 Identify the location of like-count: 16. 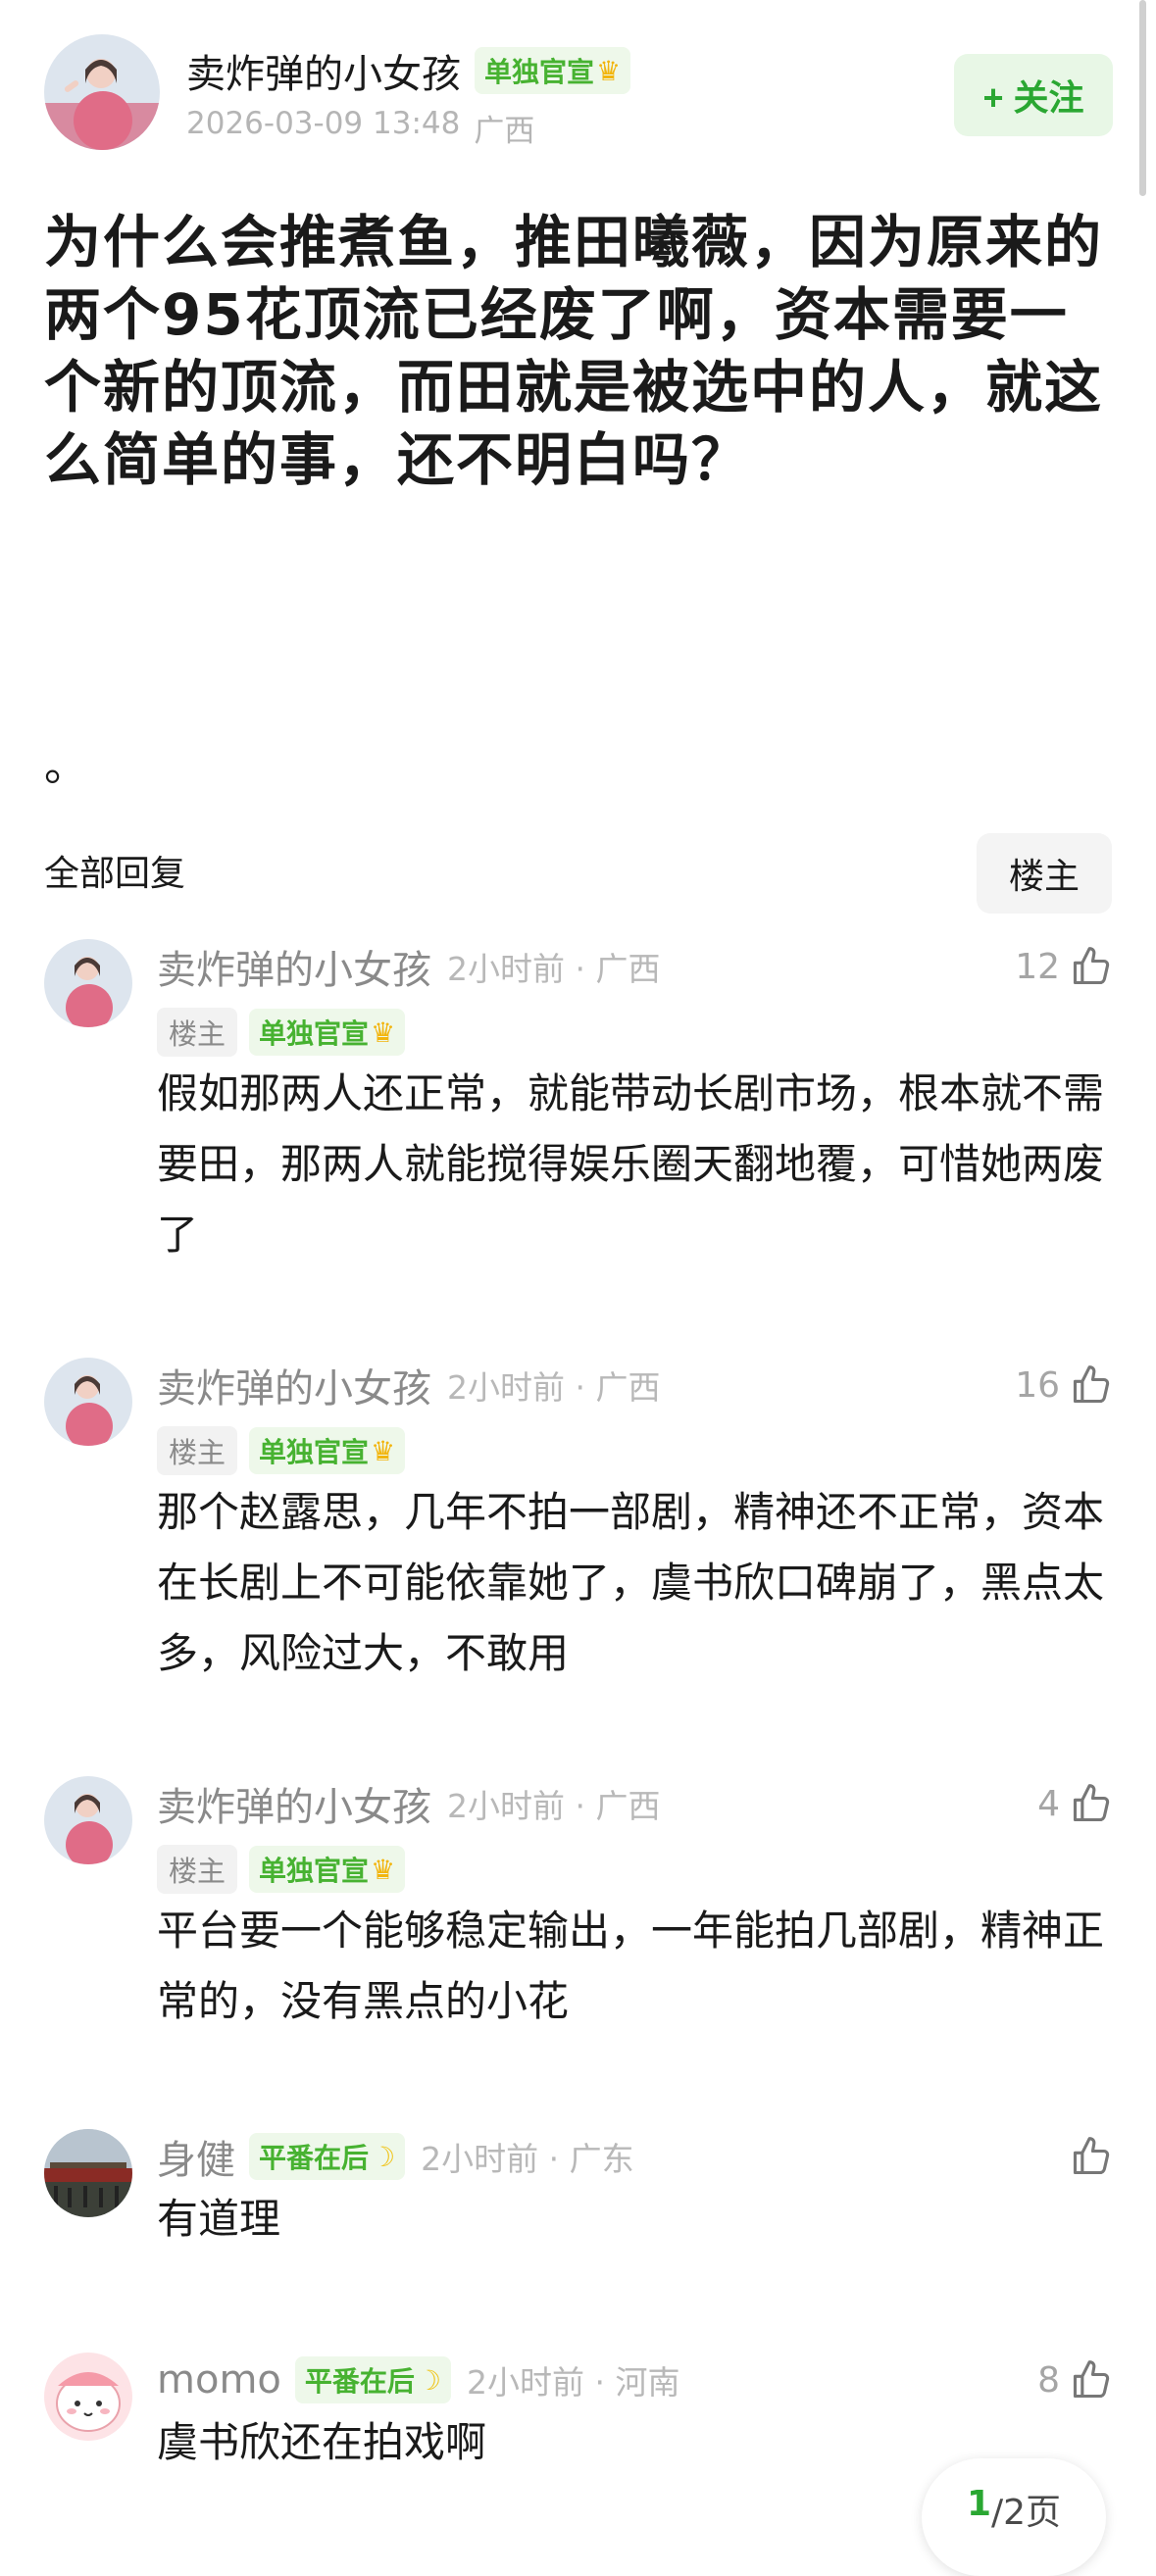
(1037, 1385).